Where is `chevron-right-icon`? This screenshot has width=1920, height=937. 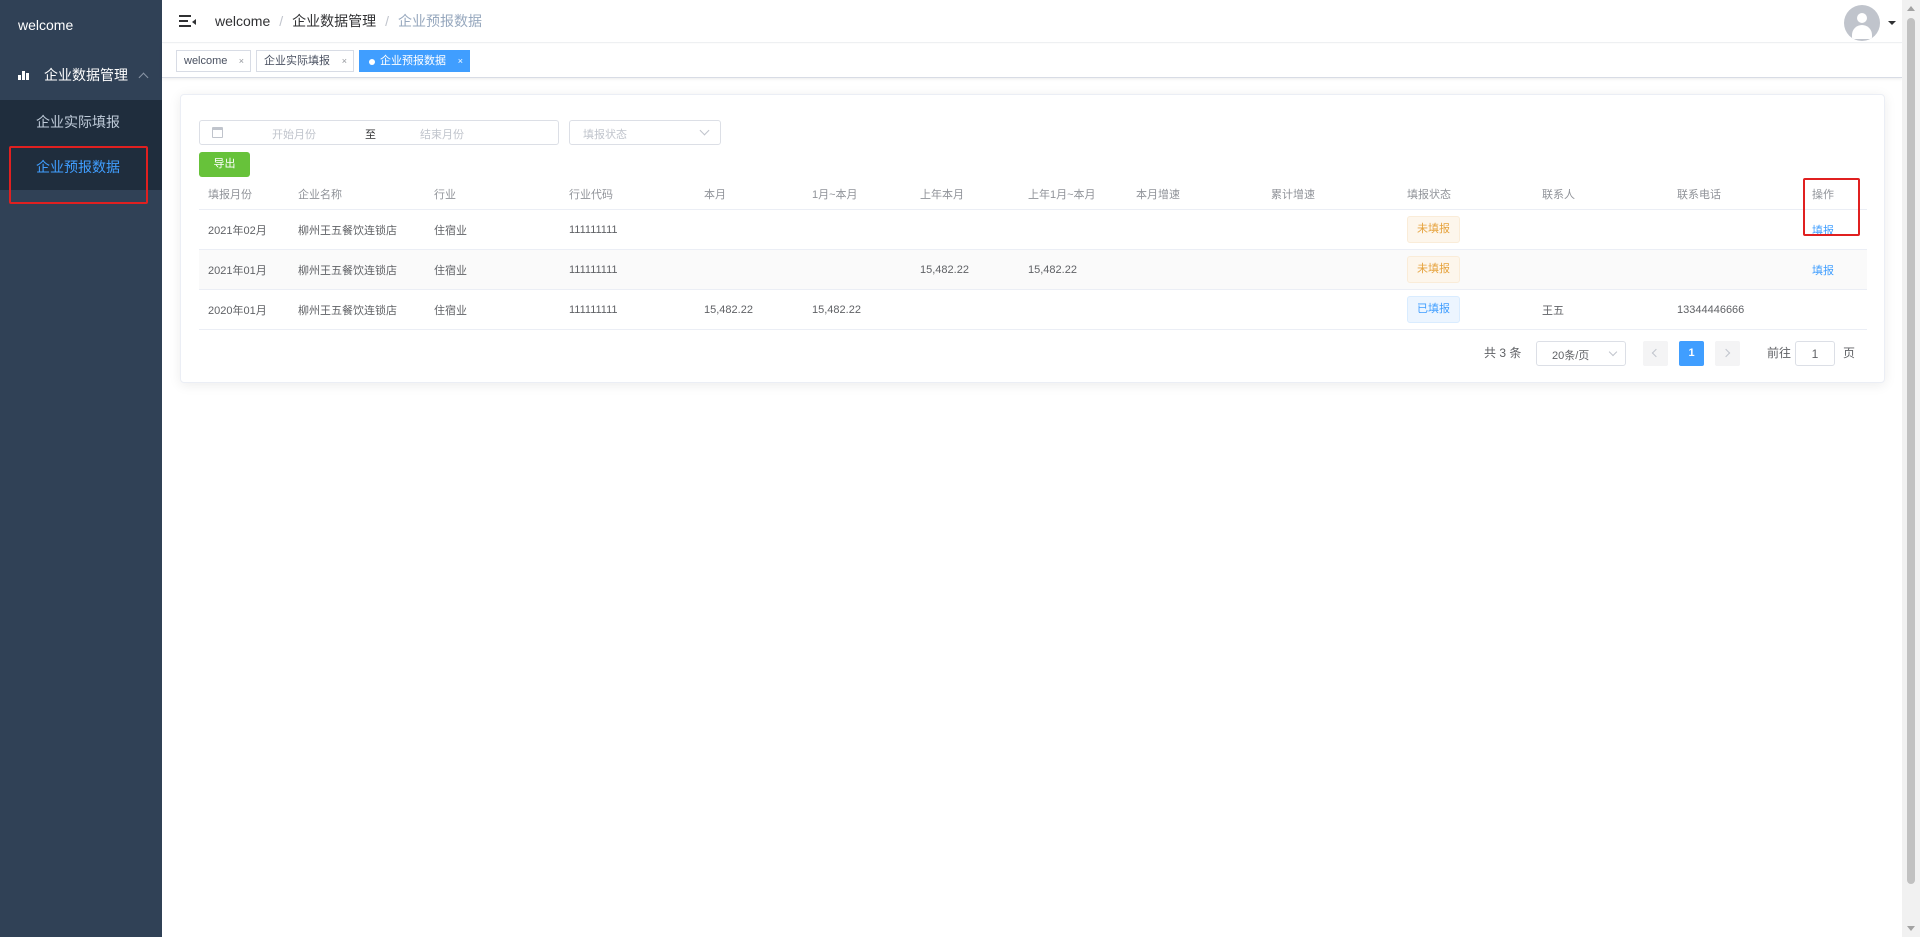 chevron-right-icon is located at coordinates (1726, 353).